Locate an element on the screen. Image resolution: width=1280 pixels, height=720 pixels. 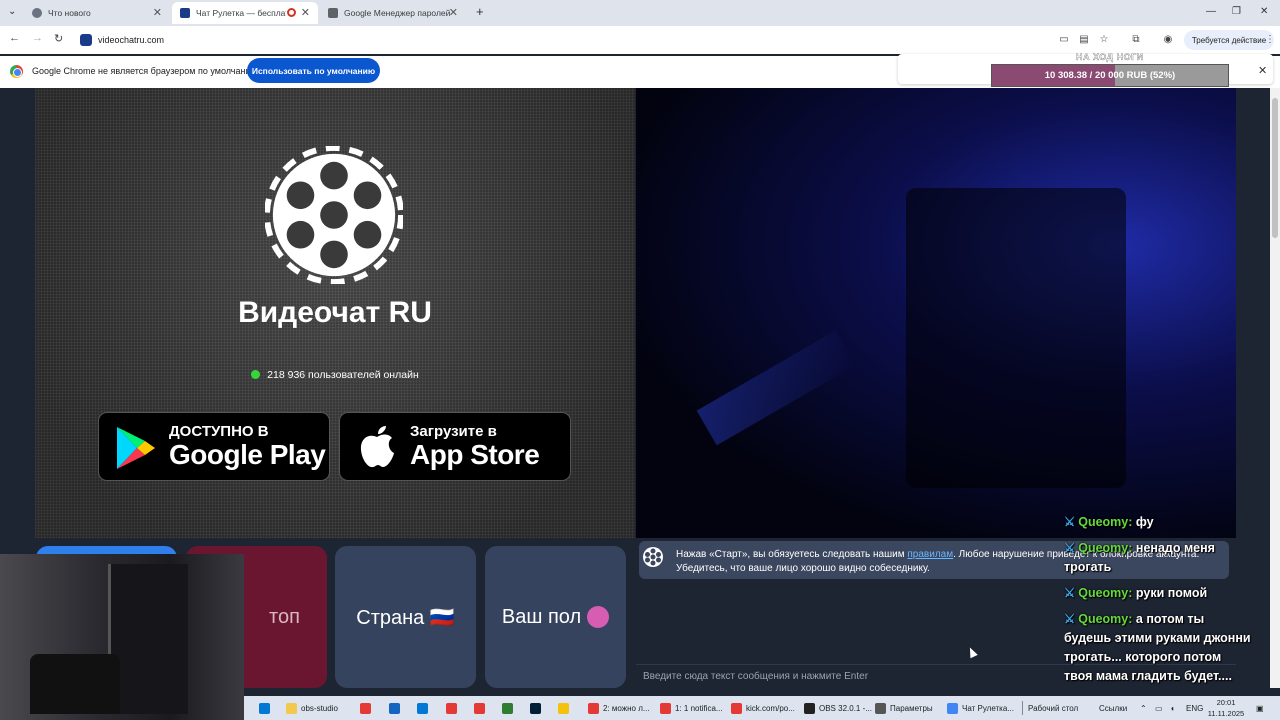
tab-password-manager: Google Менеджер паролей ✕ is located at coordinates (393, 13).